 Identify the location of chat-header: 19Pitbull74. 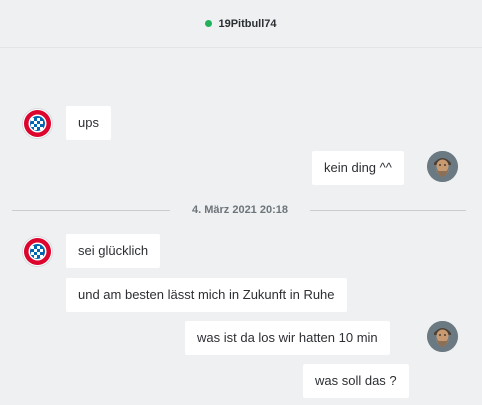
(241, 24).